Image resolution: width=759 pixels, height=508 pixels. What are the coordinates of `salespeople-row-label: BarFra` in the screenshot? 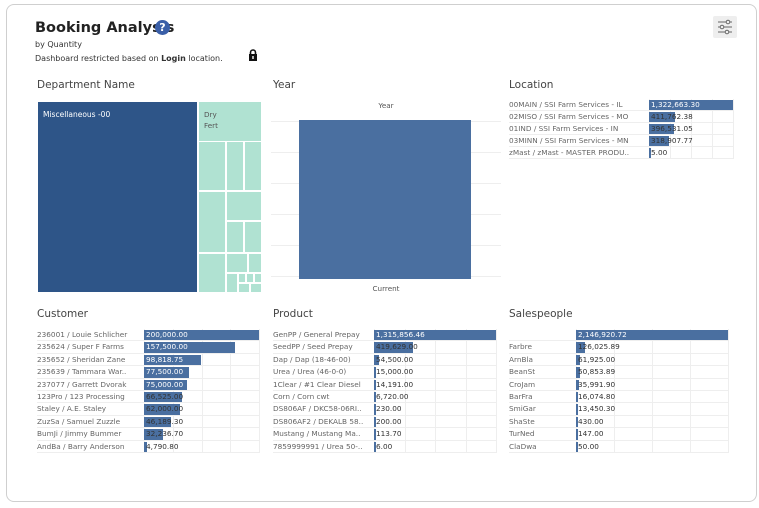 It's located at (541, 396).